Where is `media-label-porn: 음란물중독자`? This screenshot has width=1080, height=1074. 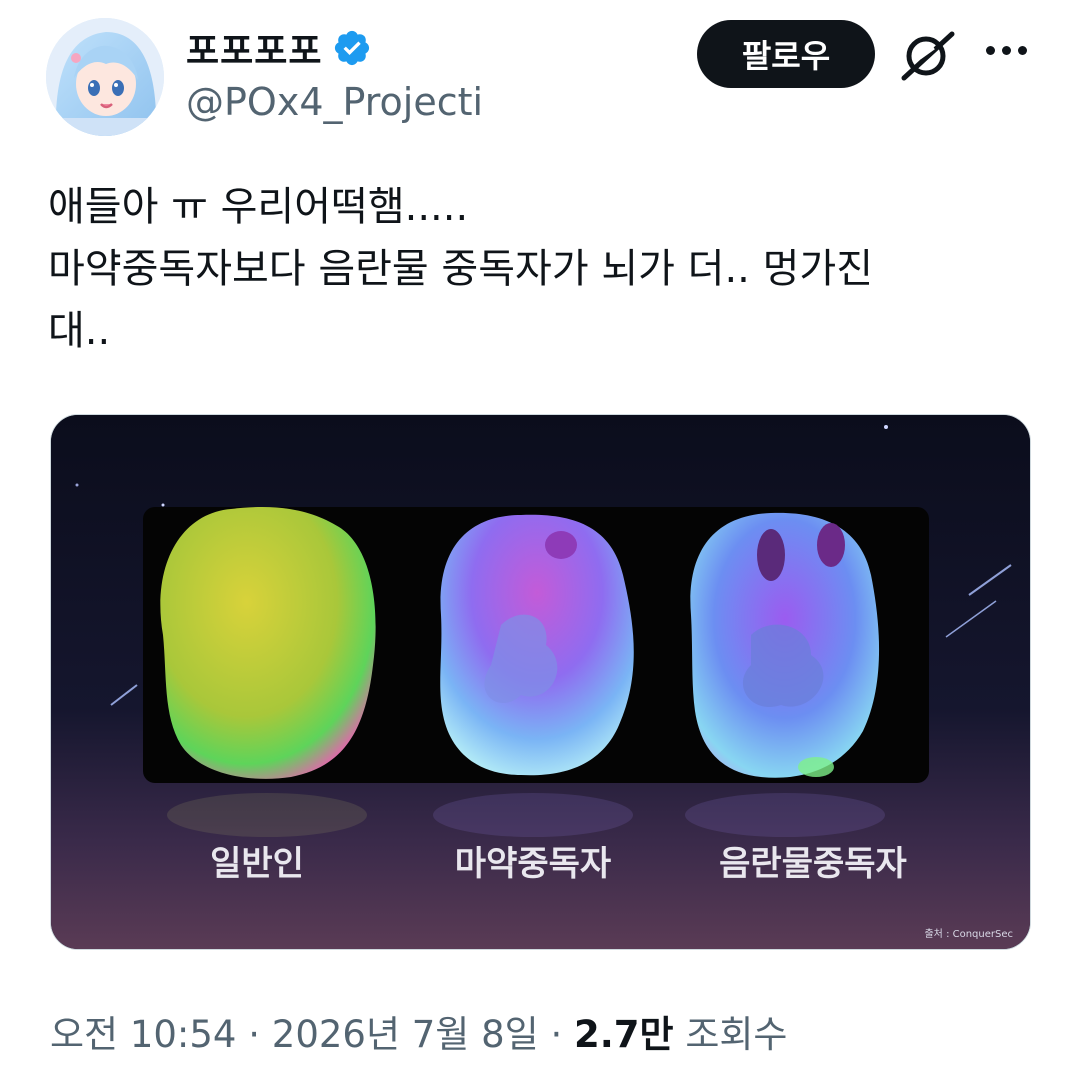 media-label-porn: 음란물중독자 is located at coordinates (813, 864).